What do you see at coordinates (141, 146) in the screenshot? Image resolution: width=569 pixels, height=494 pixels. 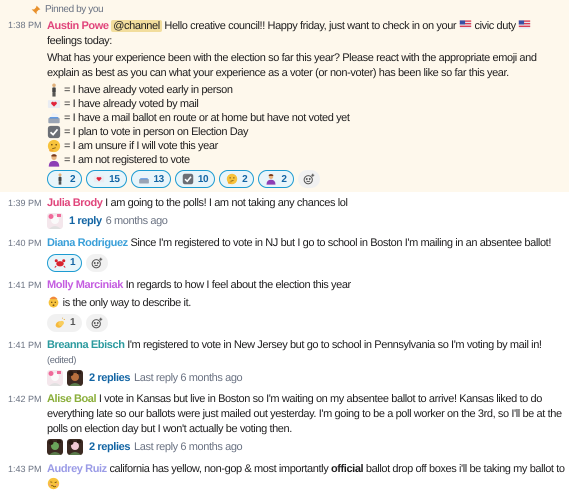 I see `legend-text: = I am unsure if I will vote this year` at bounding box center [141, 146].